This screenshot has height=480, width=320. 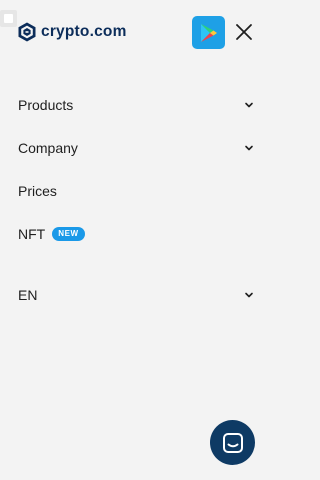 I want to click on nav-item-nft-label-group: NFT NEW, so click(x=51, y=234).